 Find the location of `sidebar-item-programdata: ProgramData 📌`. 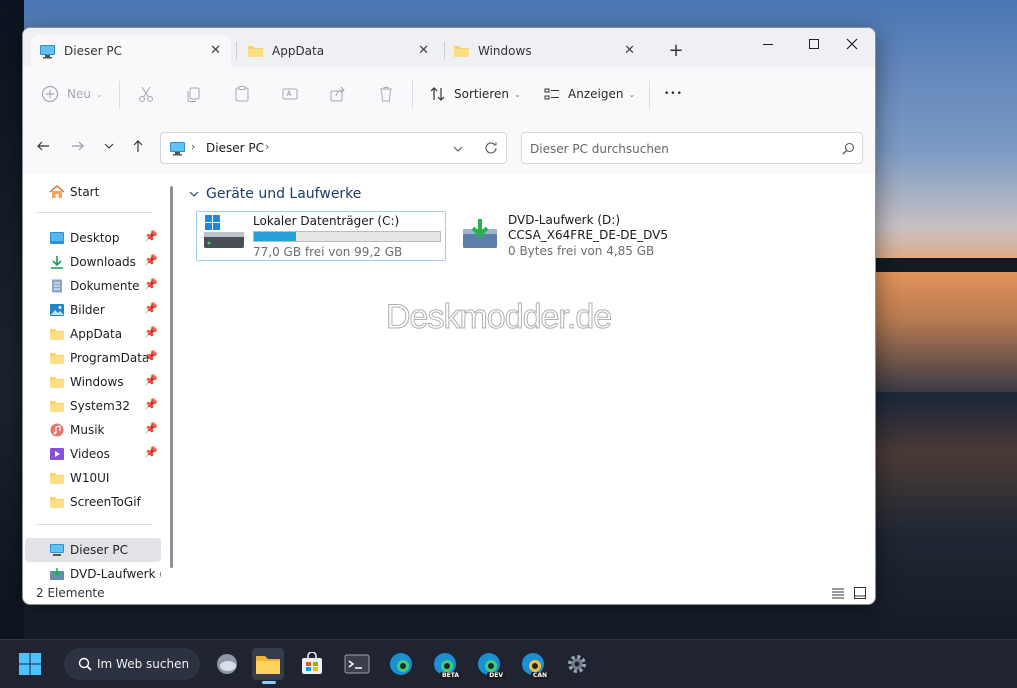

sidebar-item-programdata: ProgramData 📌 is located at coordinates (93, 358).